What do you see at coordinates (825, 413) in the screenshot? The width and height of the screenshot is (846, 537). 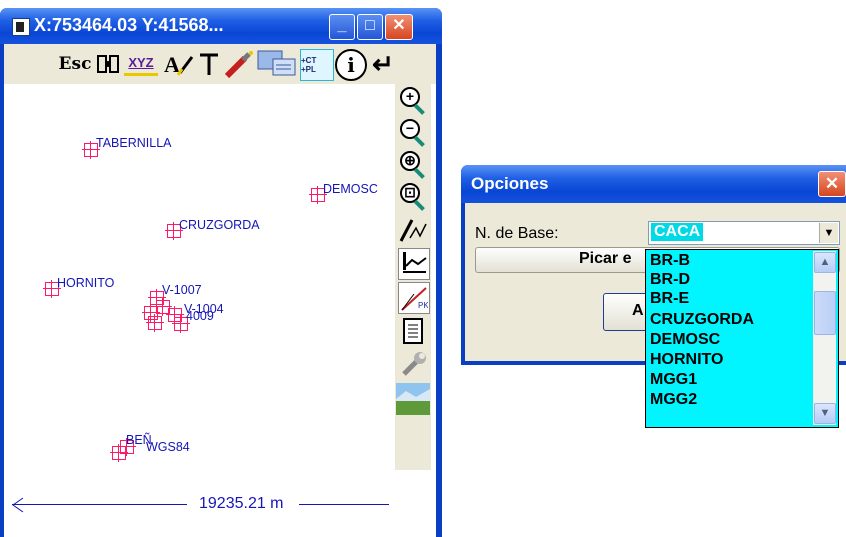 I see `scroll-down-icon: ▼` at bounding box center [825, 413].